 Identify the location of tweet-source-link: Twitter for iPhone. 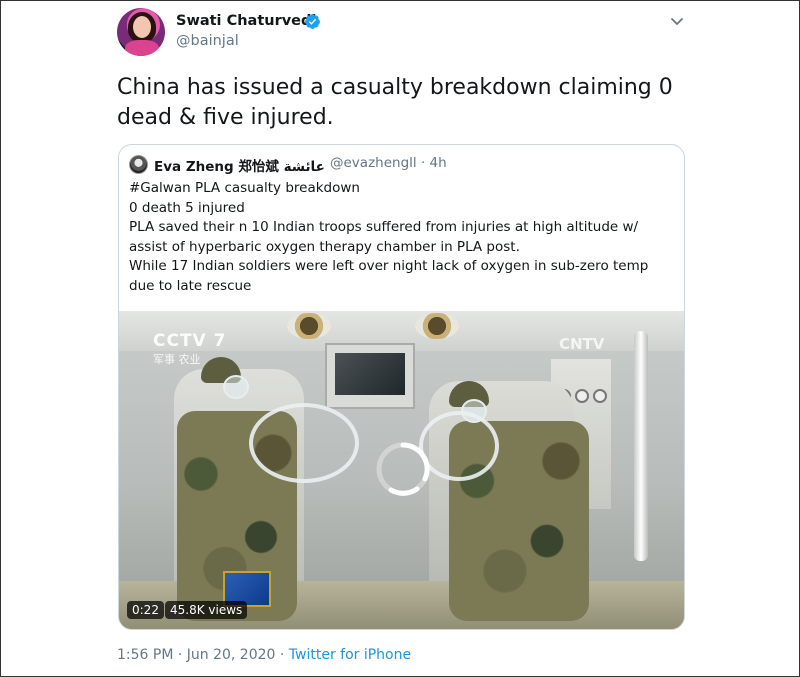
(350, 655).